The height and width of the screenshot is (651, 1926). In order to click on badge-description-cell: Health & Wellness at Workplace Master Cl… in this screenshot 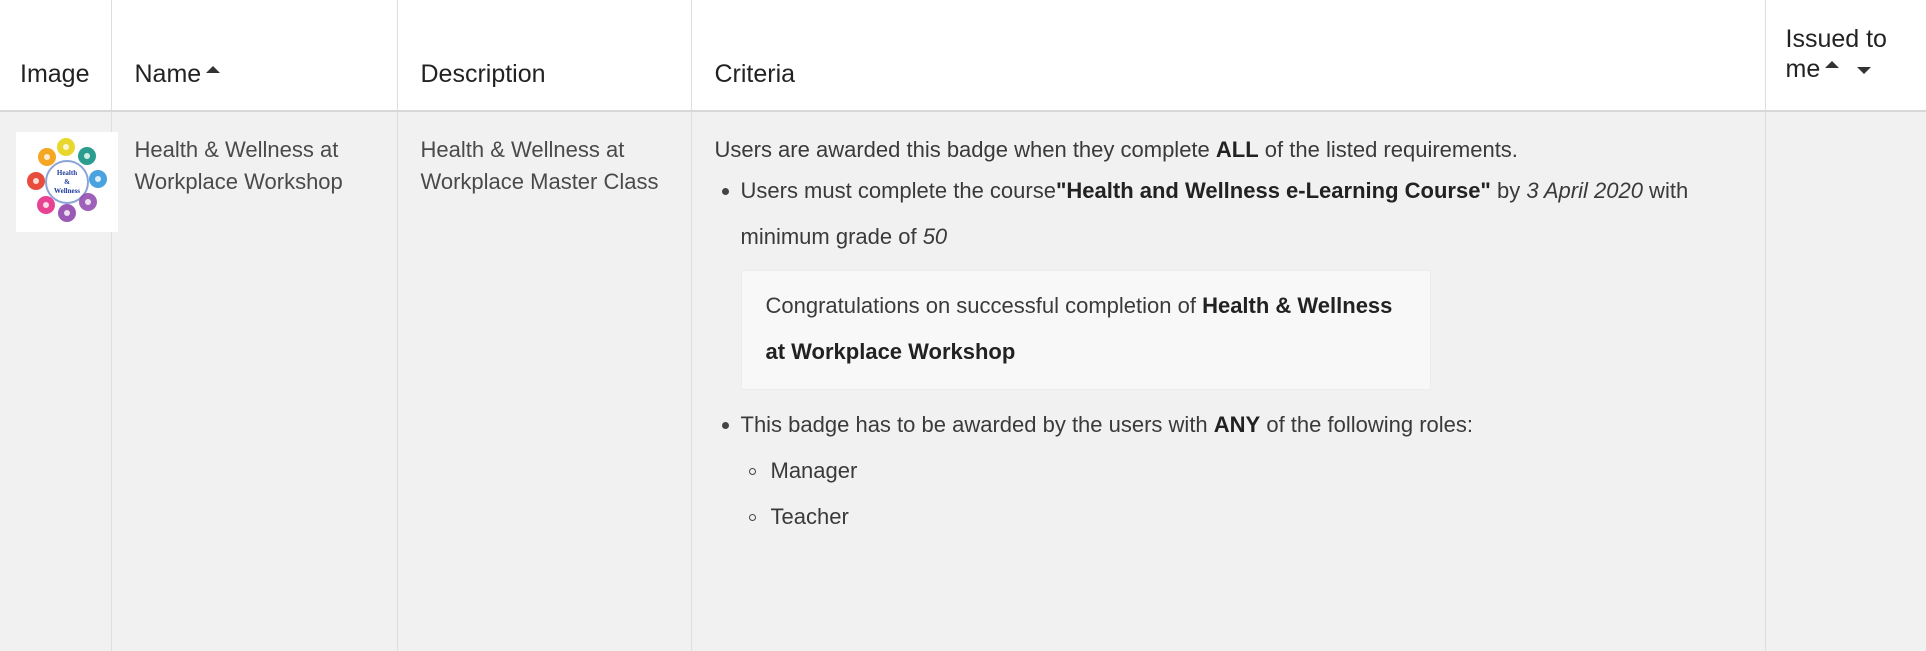, I will do `click(544, 381)`.